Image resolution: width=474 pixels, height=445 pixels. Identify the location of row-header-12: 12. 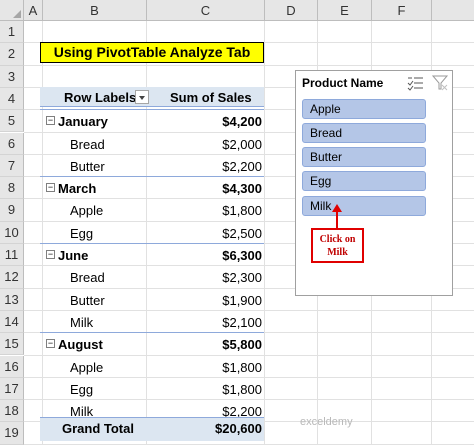
(12, 277).